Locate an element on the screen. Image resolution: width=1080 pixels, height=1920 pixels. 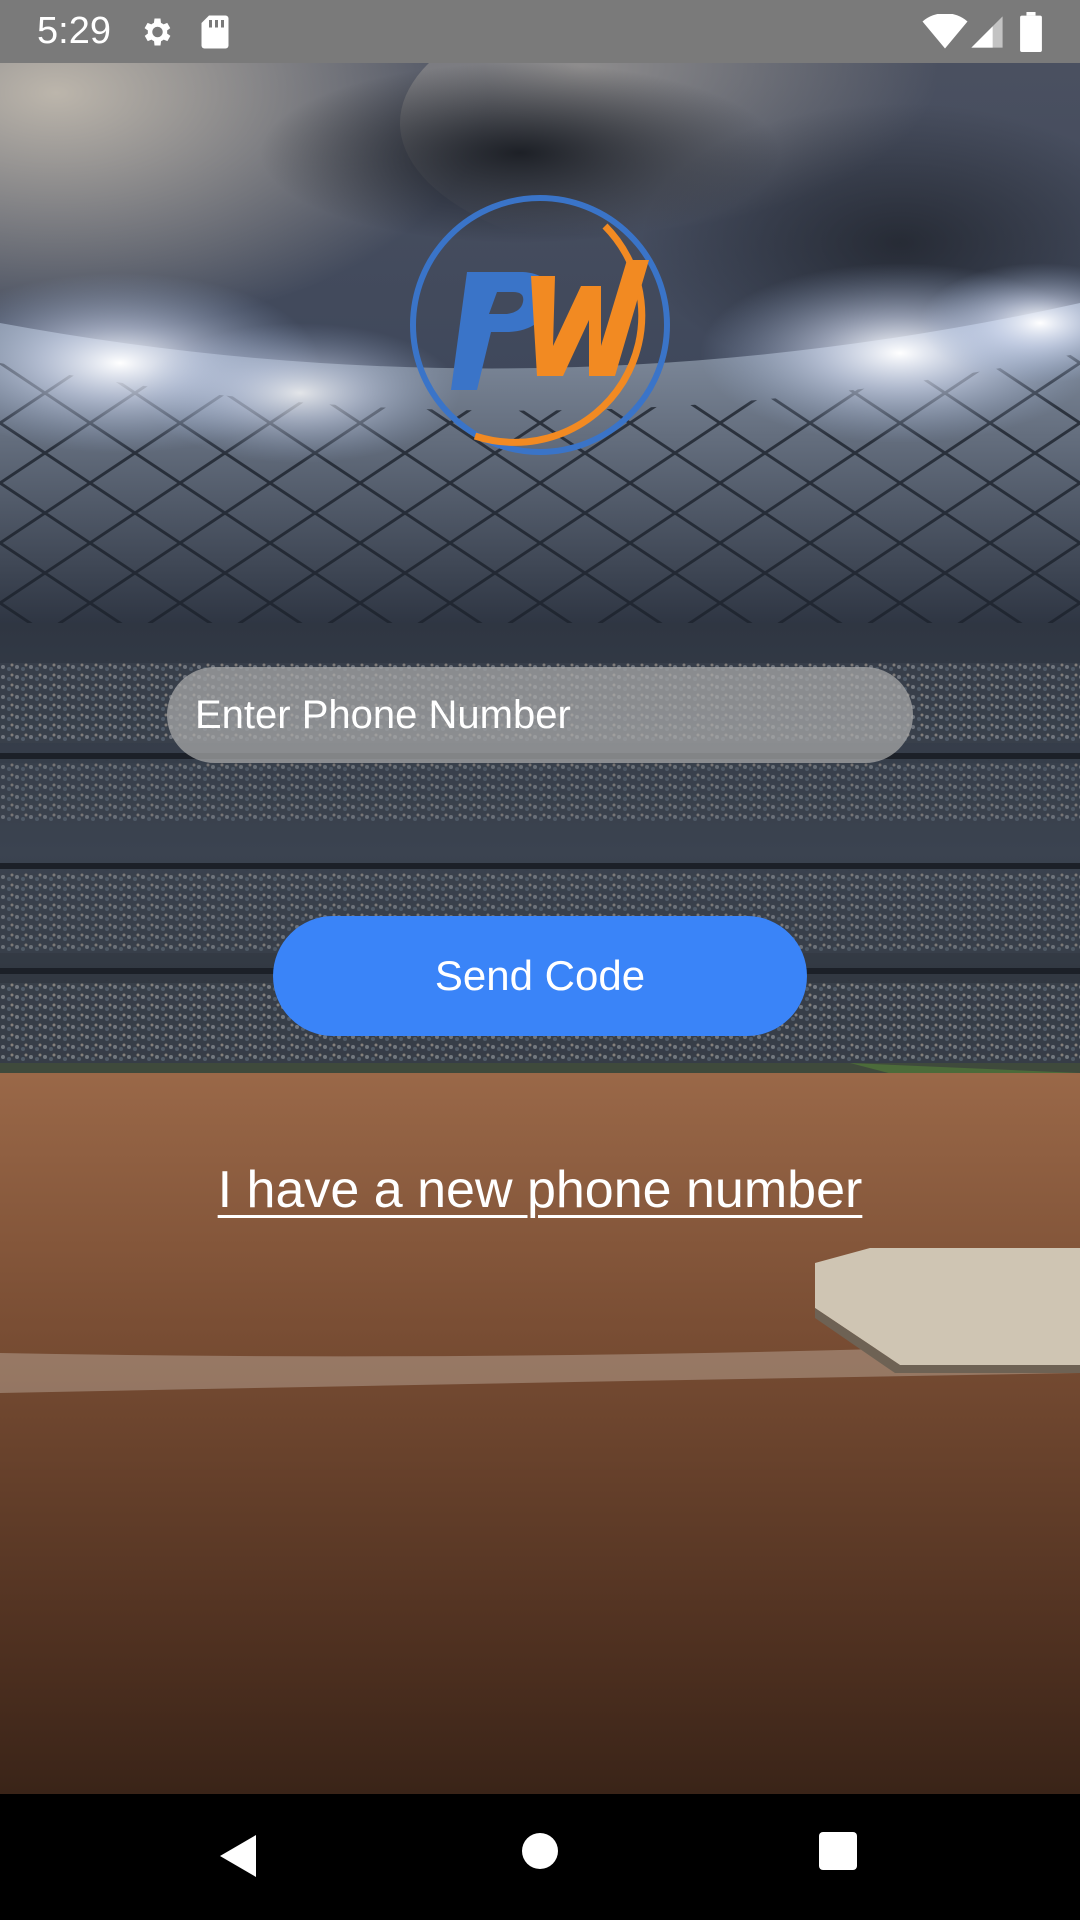
wifi-icon is located at coordinates (945, 31).